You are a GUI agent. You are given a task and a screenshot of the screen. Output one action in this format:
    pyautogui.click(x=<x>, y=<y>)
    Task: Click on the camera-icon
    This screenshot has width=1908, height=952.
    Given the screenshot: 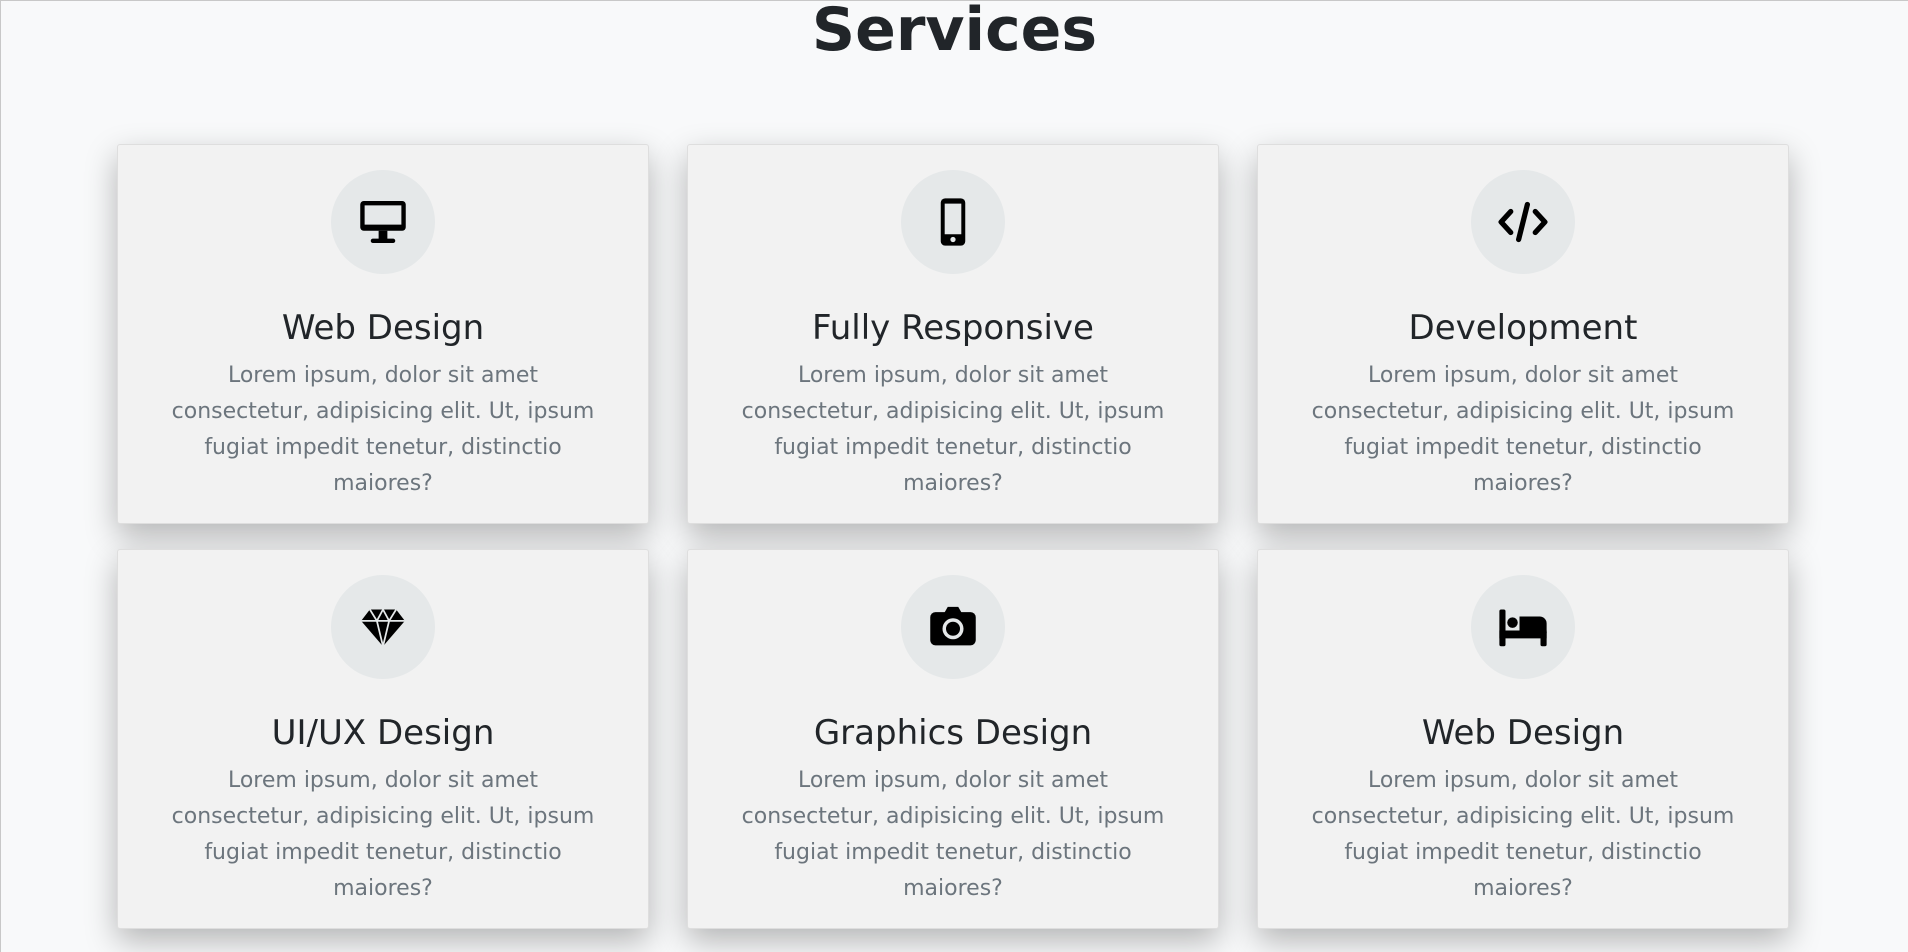 What is the action you would take?
    pyautogui.click(x=953, y=626)
    